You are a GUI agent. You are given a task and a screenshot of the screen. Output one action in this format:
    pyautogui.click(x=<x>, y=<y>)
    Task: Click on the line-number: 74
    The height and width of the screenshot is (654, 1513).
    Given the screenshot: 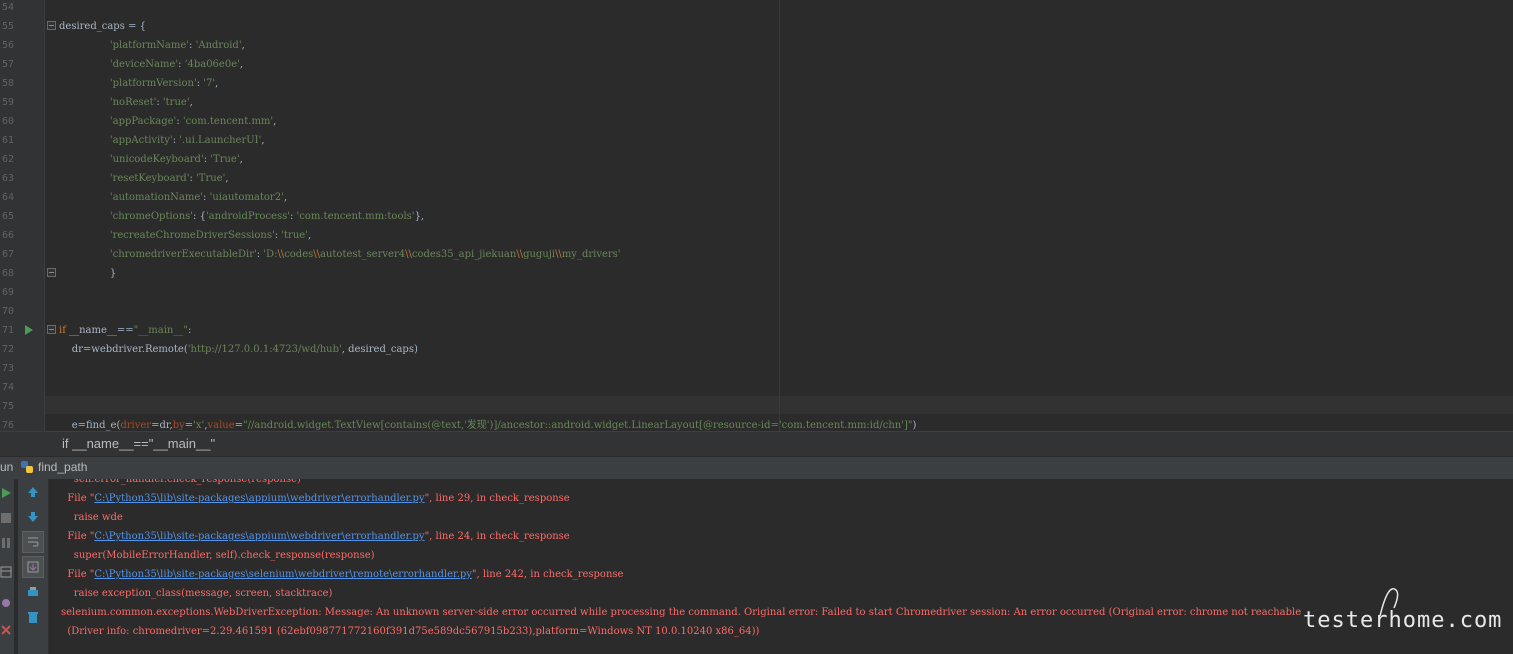 What is the action you would take?
    pyautogui.click(x=8, y=387)
    